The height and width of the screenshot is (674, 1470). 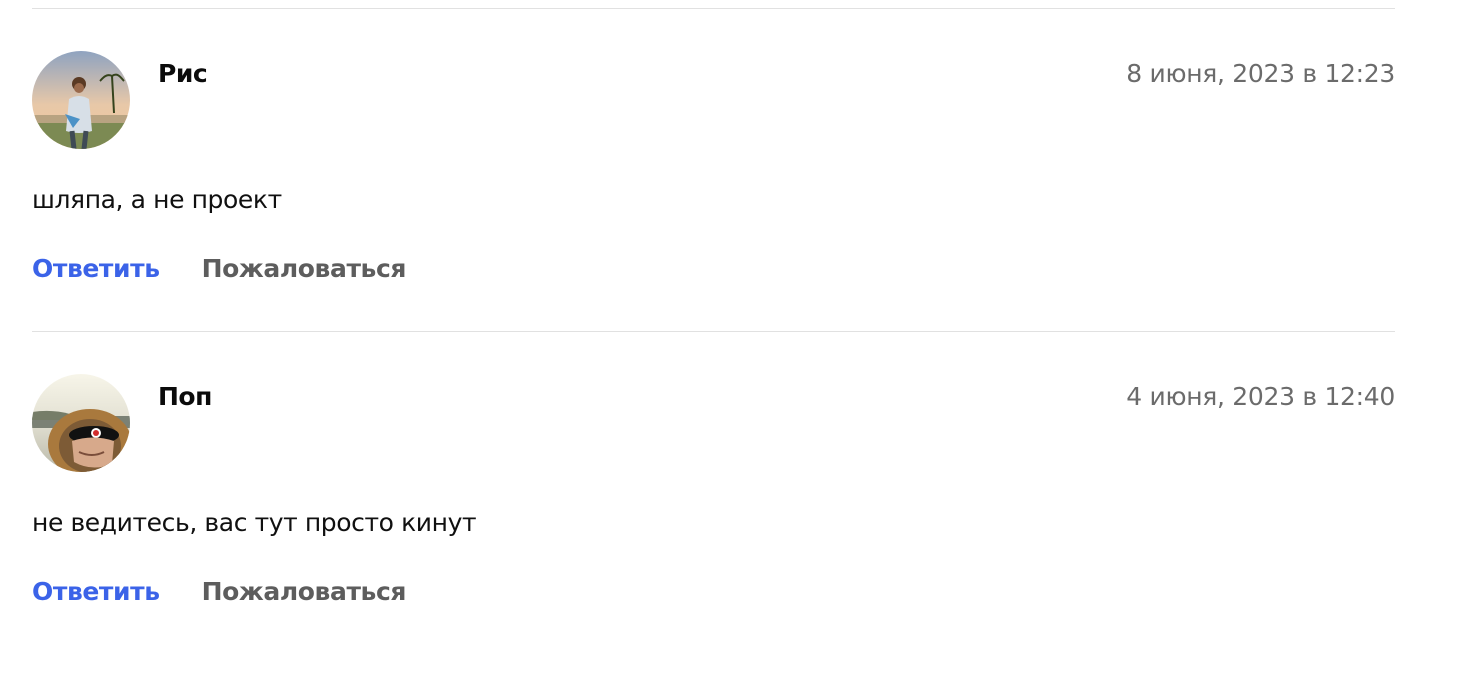 What do you see at coordinates (1260, 396) in the screenshot?
I see `comment-date: 4 июня, 2023 в 12:40` at bounding box center [1260, 396].